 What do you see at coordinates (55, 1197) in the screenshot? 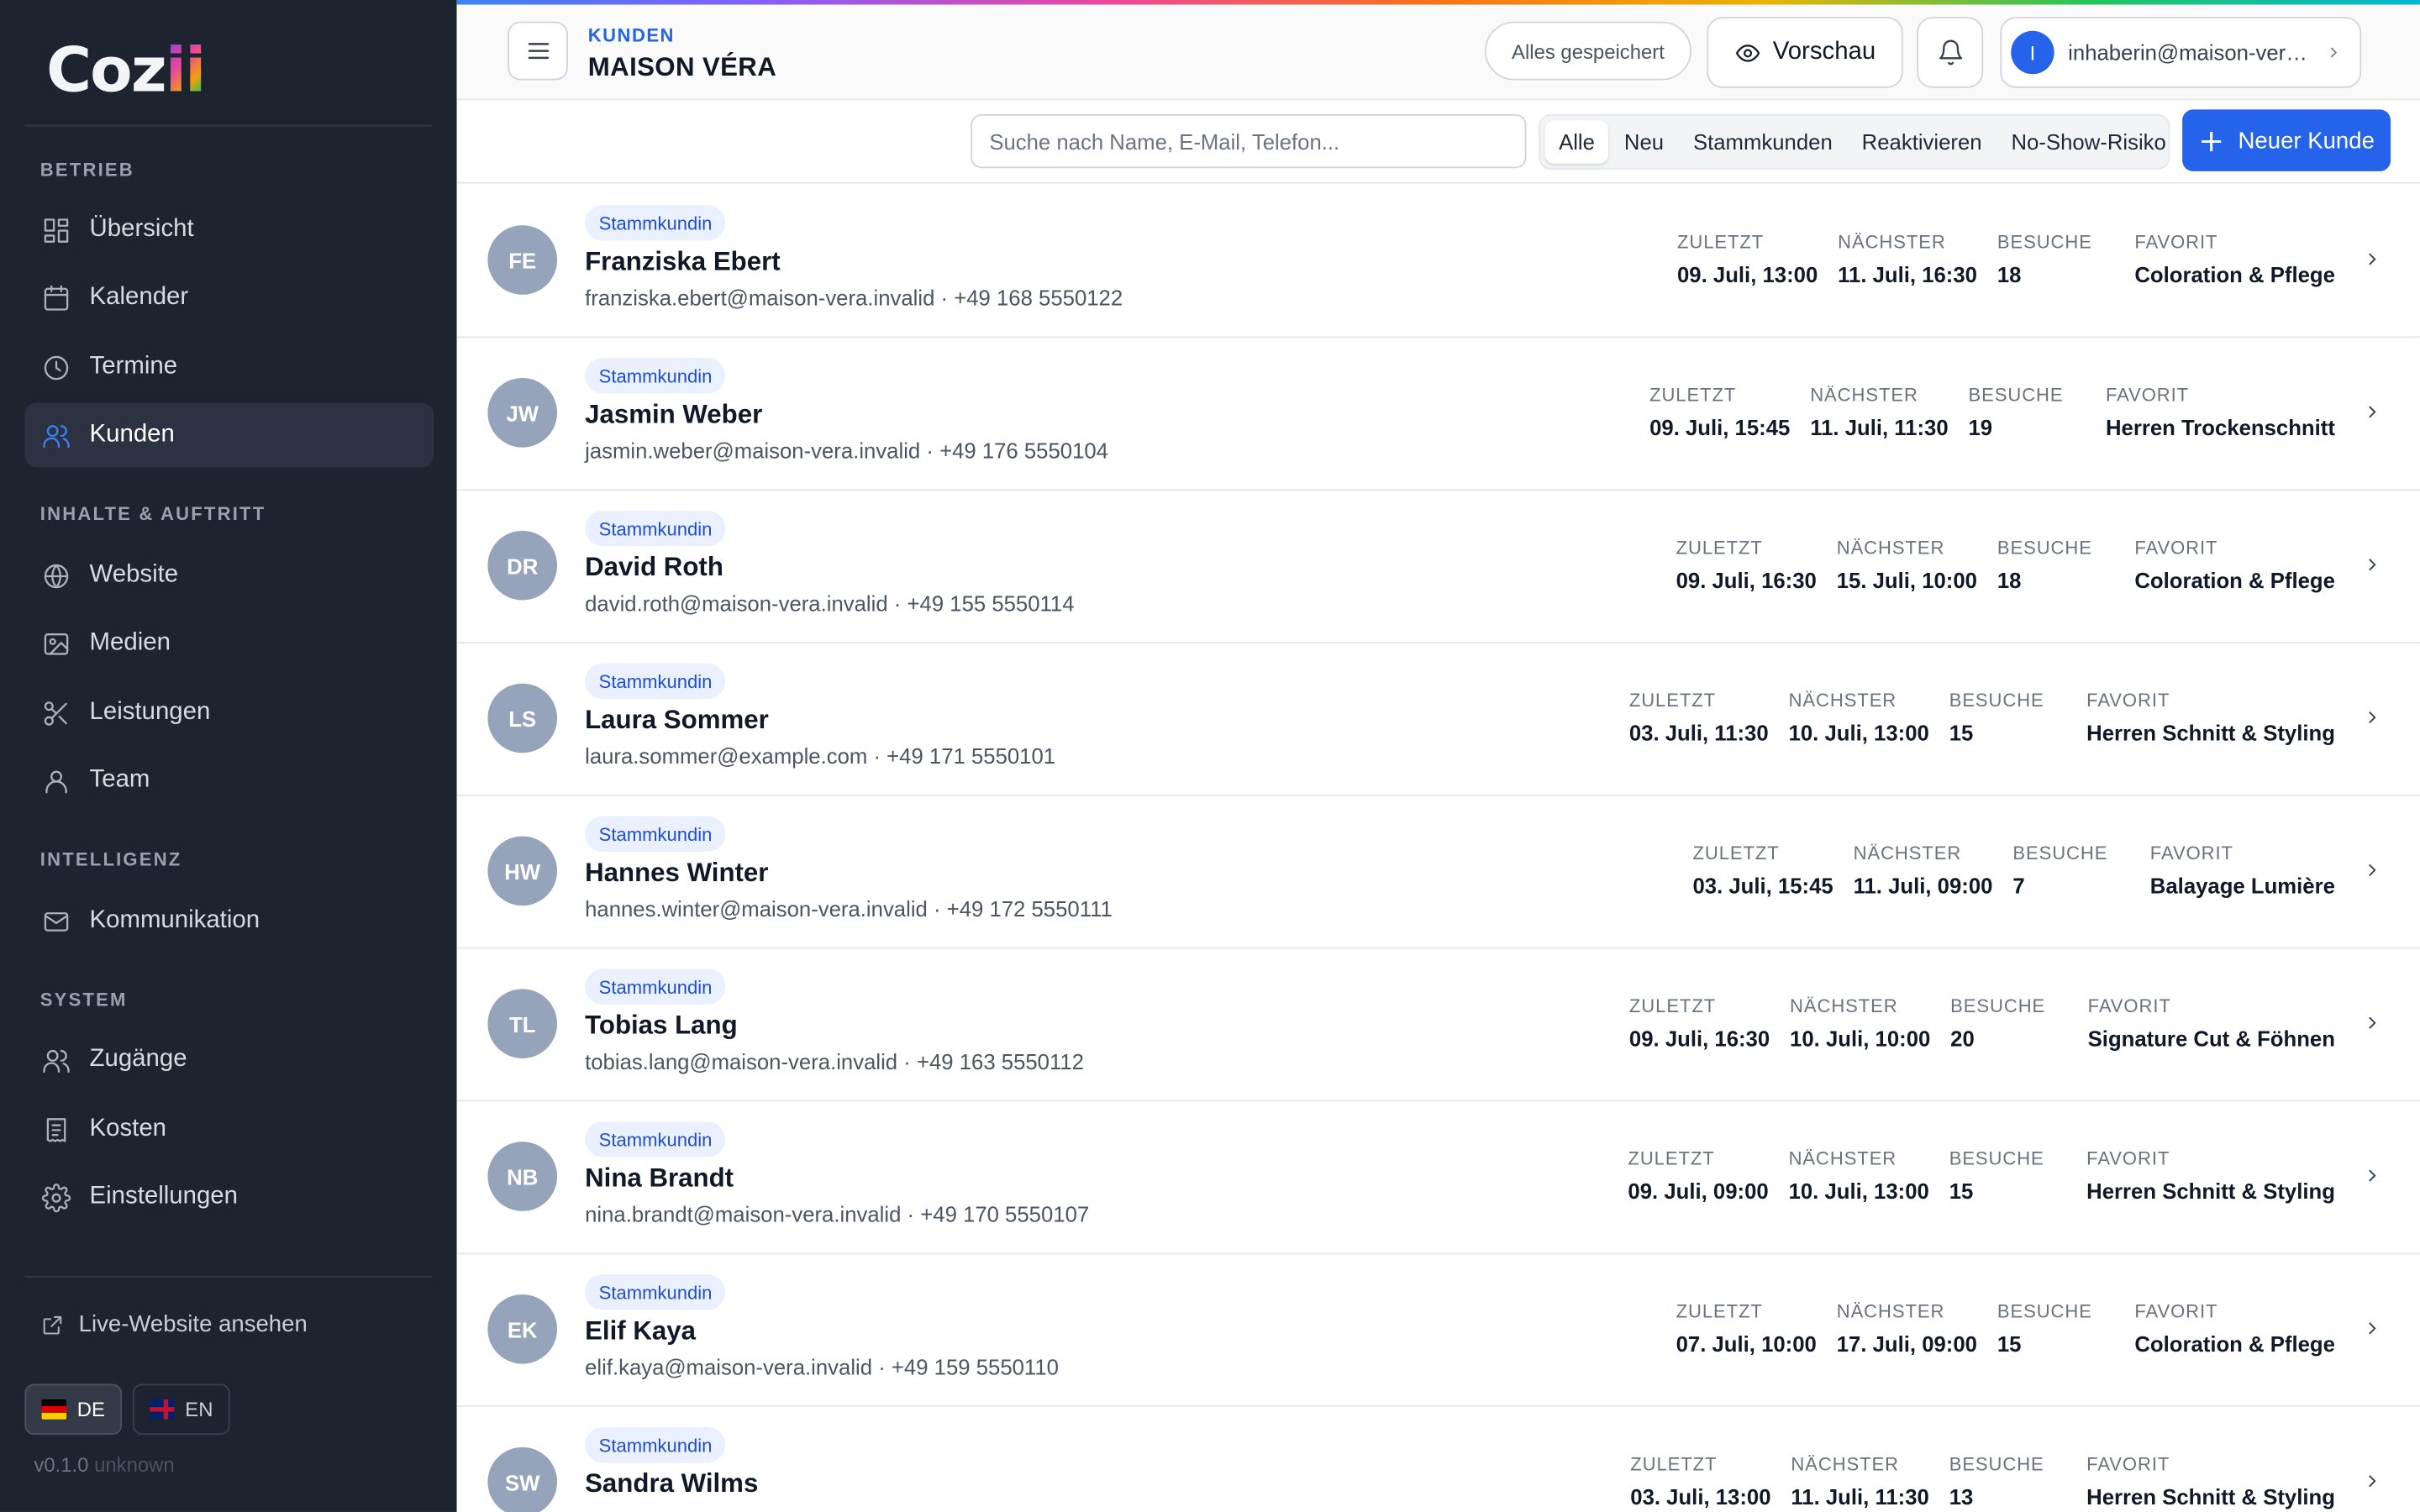
I see `gear-icon` at bounding box center [55, 1197].